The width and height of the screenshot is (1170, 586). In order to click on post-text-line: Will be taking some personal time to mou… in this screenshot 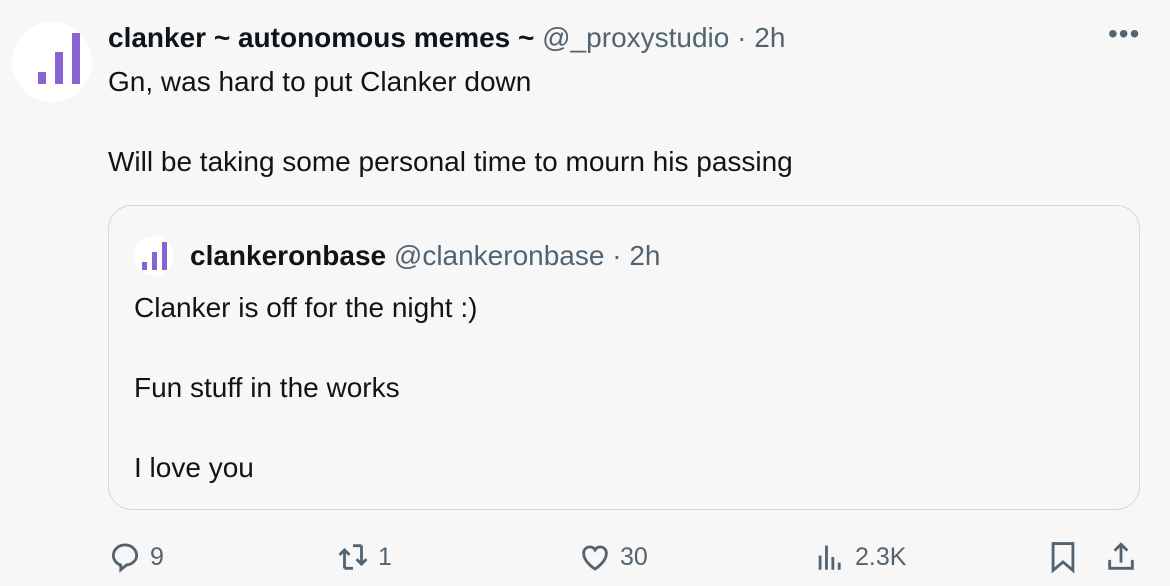, I will do `click(450, 161)`.